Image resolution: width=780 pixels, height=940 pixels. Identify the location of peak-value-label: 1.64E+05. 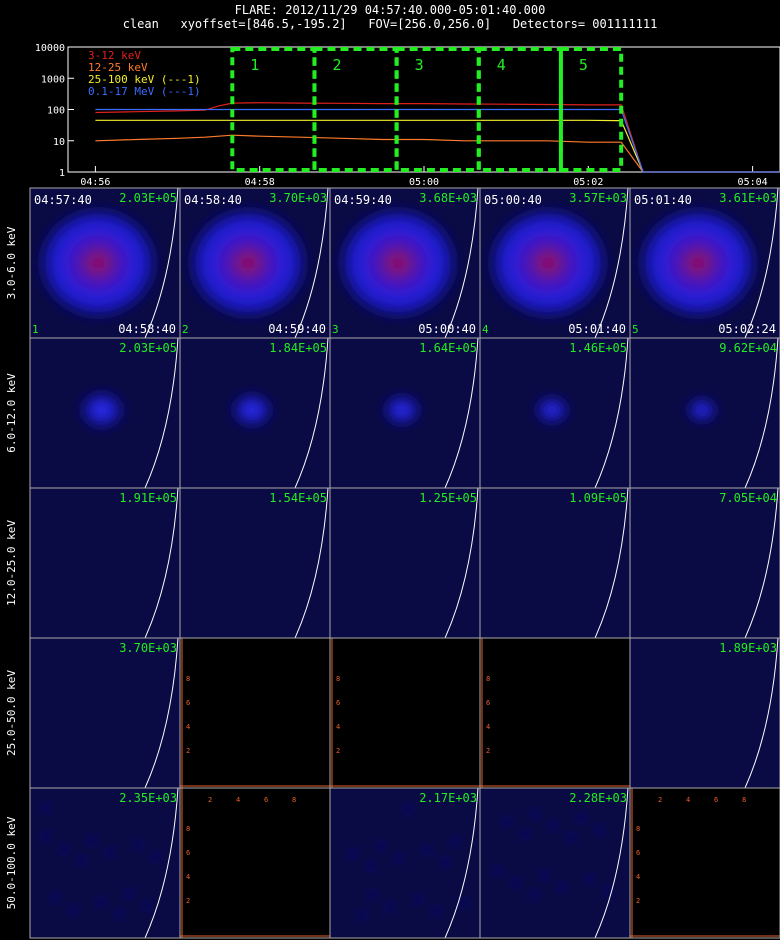
(448, 348).